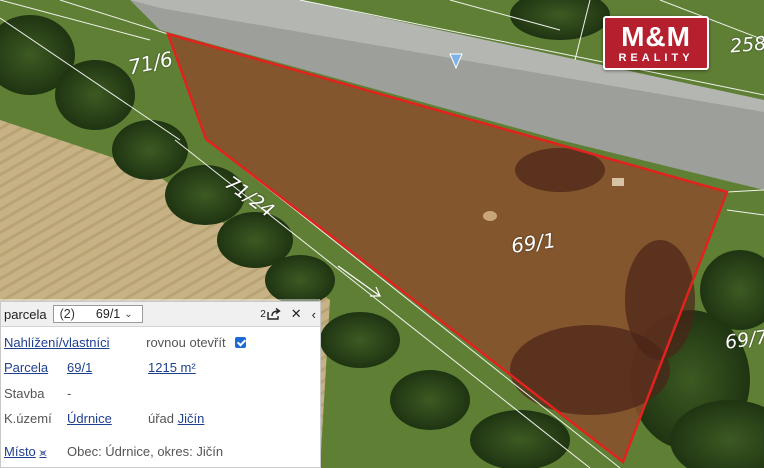 The height and width of the screenshot is (468, 764). Describe the element at coordinates (191, 418) in the screenshot. I see `office-link: Jičín` at that location.